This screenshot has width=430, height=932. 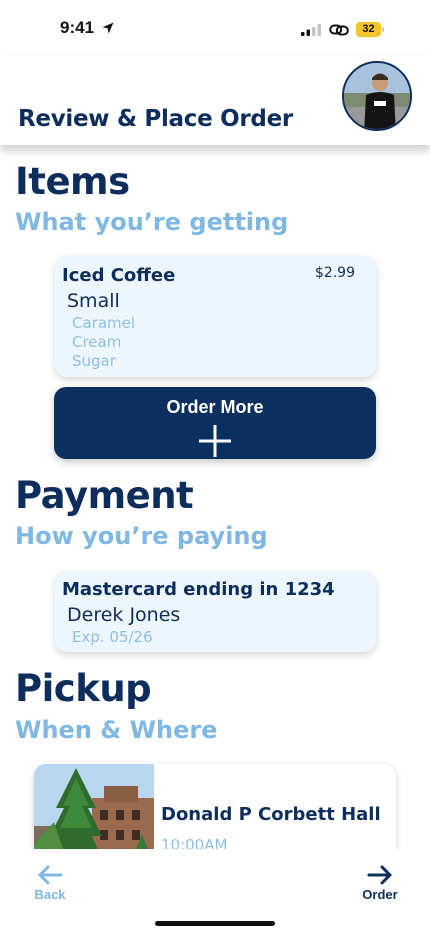 I want to click on item-modifiers: Caramel Cream Sugar, so click(x=103, y=342).